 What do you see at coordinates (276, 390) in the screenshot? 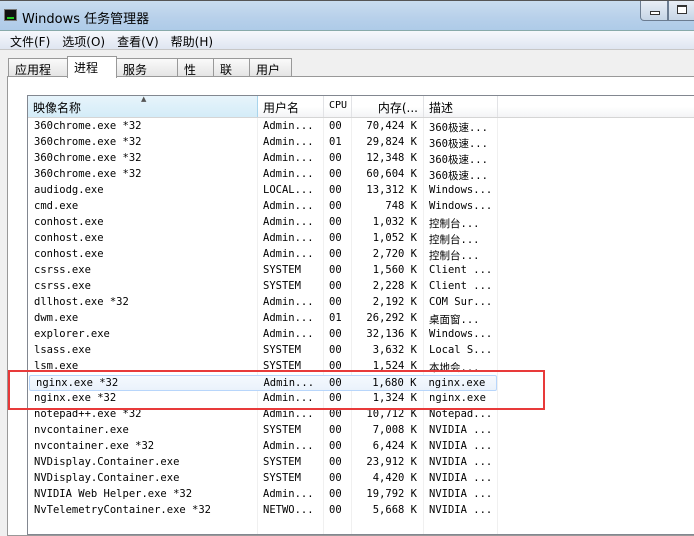
I see `highlight-annotation-box` at bounding box center [276, 390].